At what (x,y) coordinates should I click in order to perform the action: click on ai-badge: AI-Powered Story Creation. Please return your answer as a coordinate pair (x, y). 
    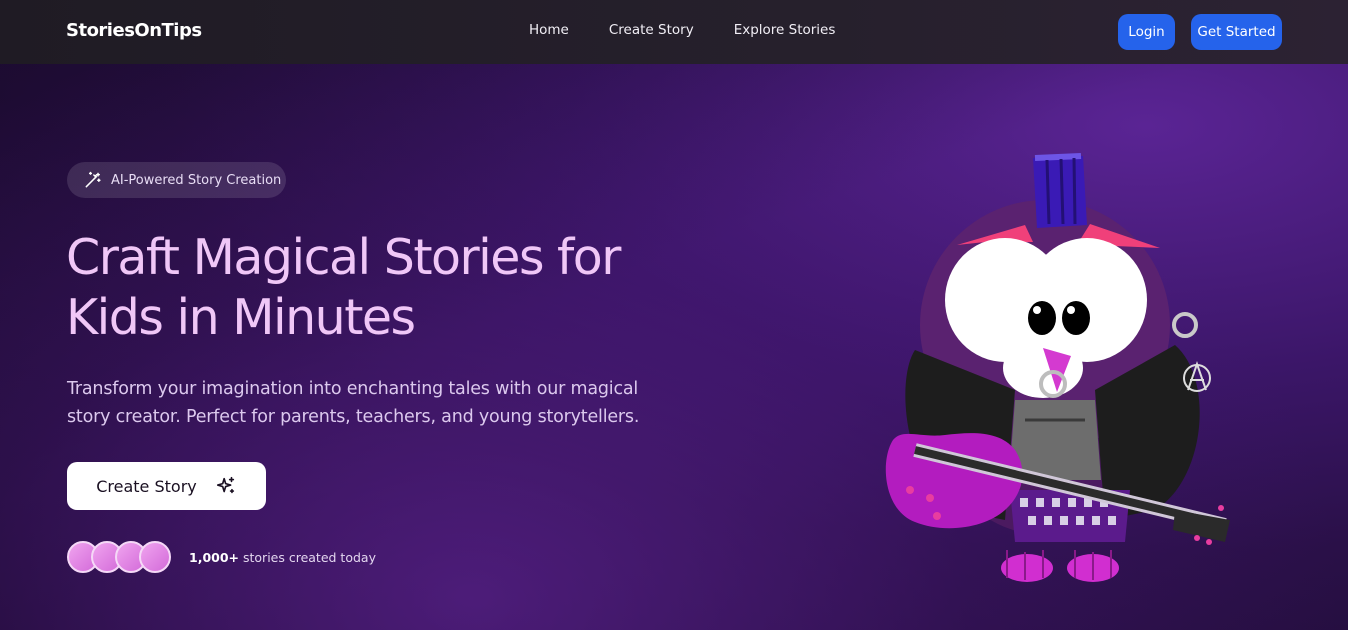
    Looking at the image, I should click on (176, 180).